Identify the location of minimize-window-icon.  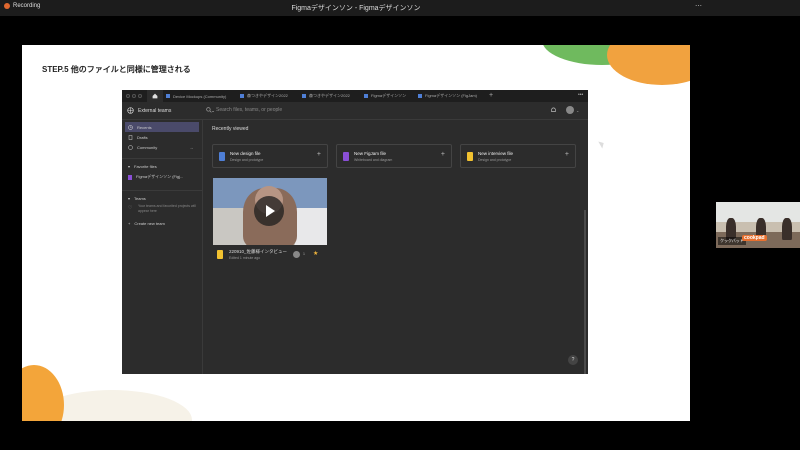
(134, 96).